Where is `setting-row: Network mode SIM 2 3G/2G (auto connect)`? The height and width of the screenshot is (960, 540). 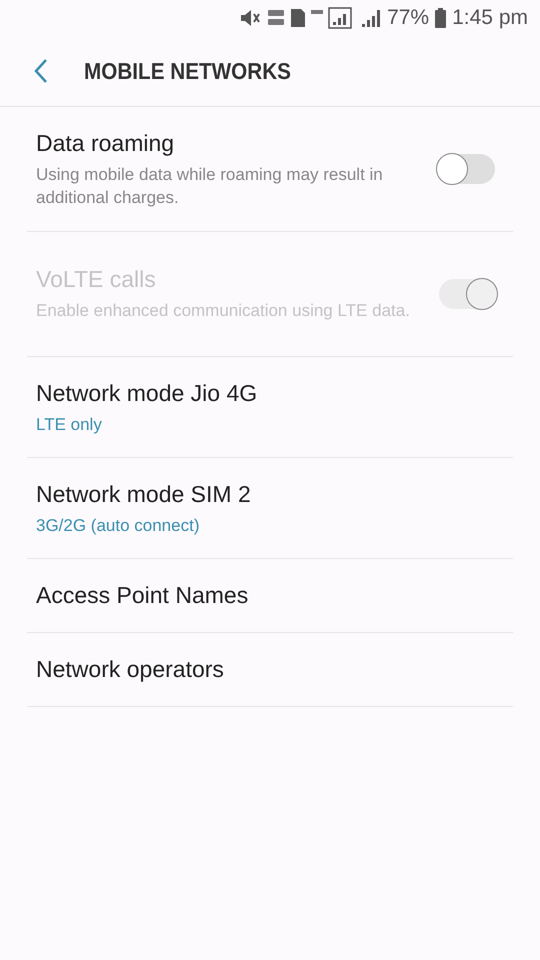 setting-row: Network mode SIM 2 3G/2G (auto connect) is located at coordinates (270, 508).